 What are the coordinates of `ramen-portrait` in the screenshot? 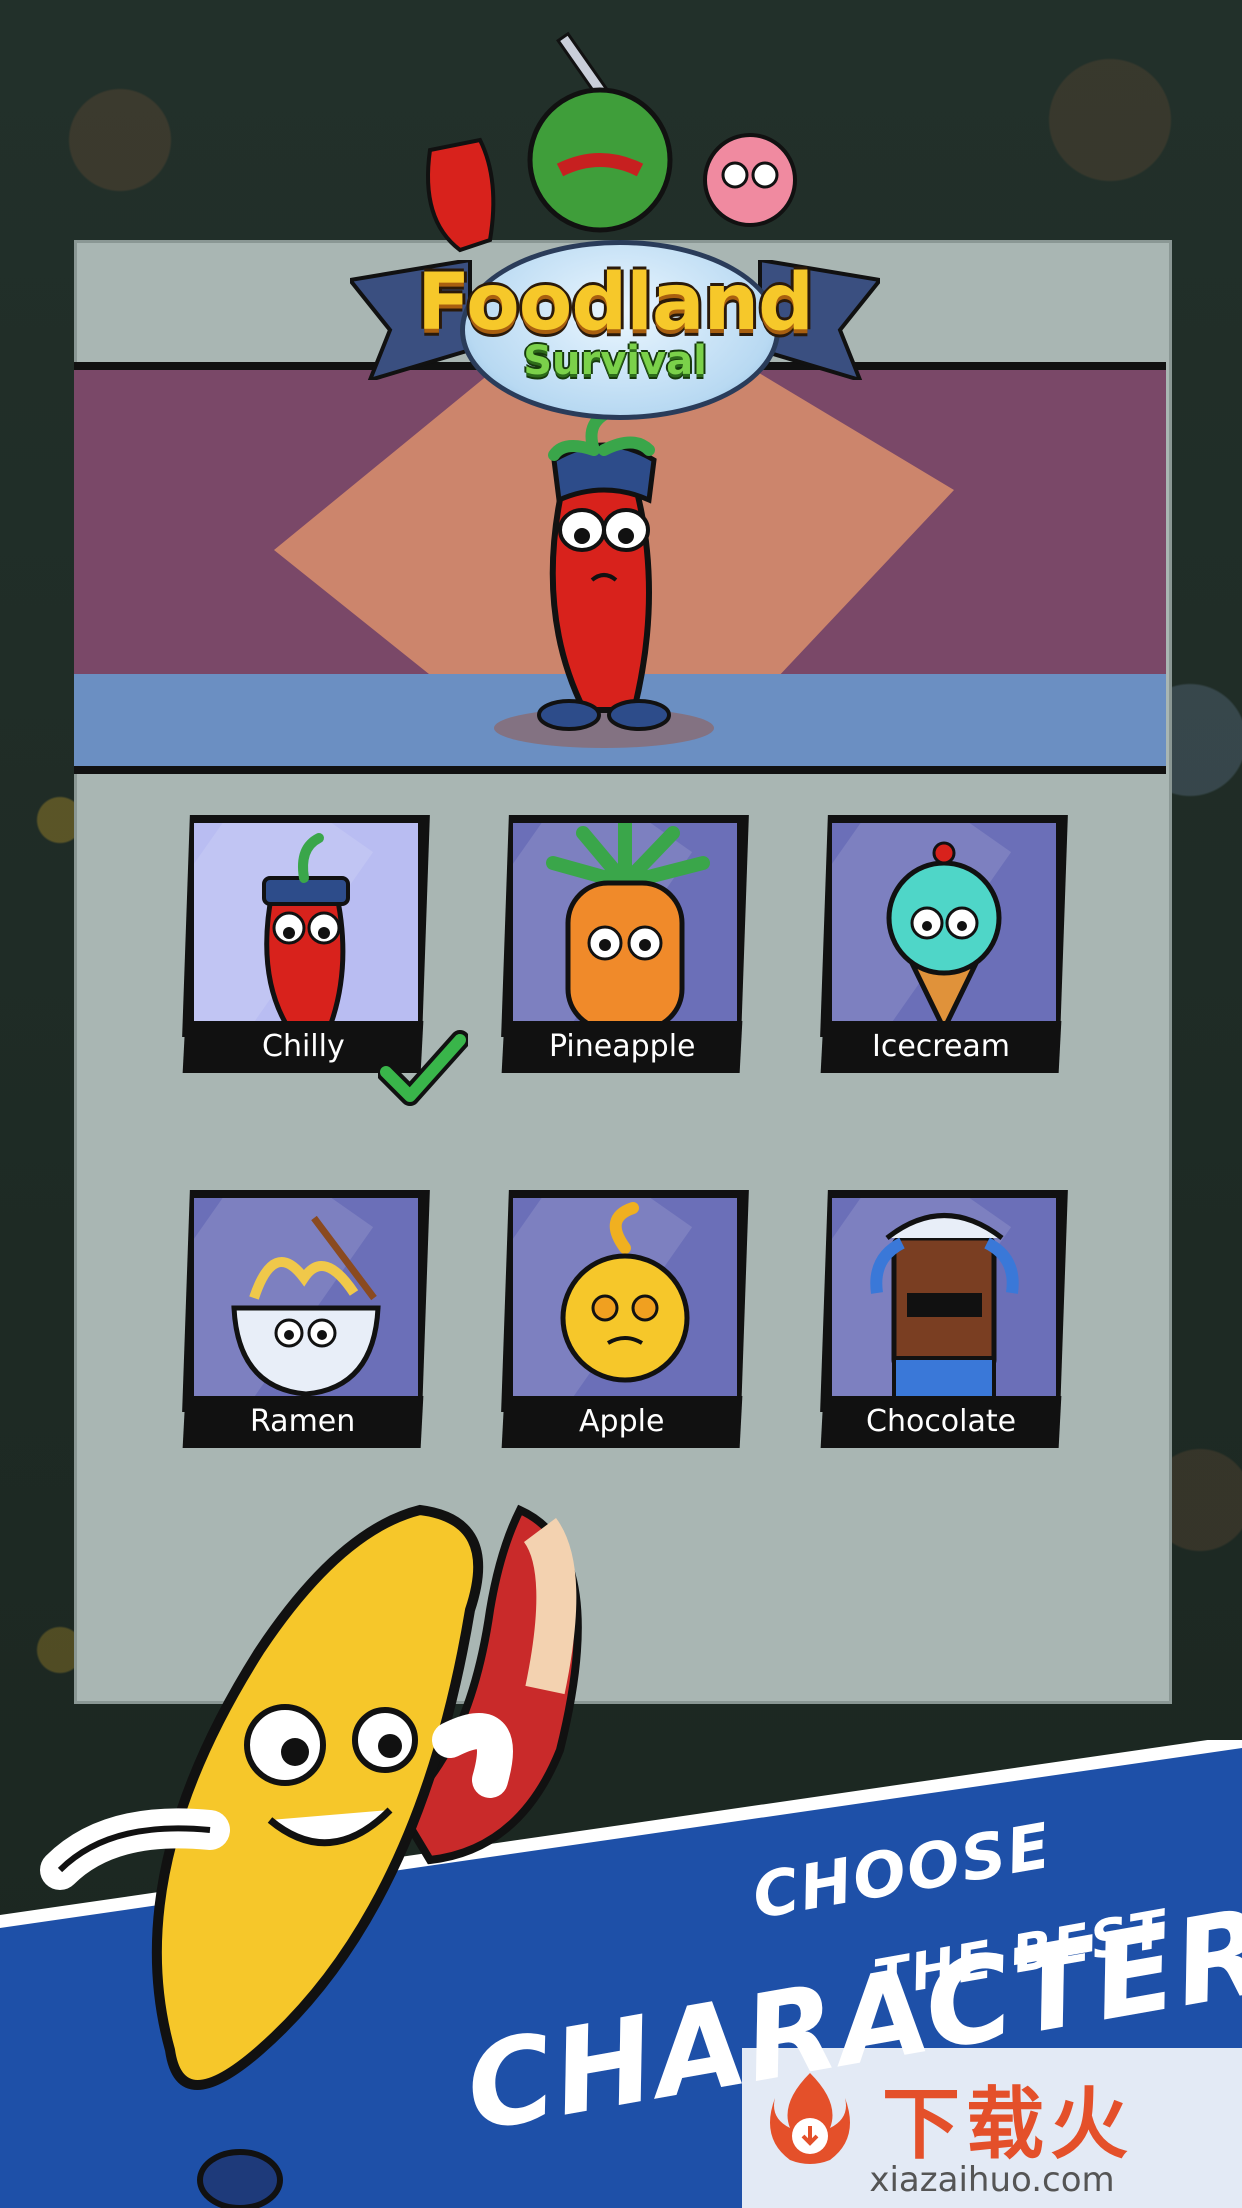 It's located at (306, 1306).